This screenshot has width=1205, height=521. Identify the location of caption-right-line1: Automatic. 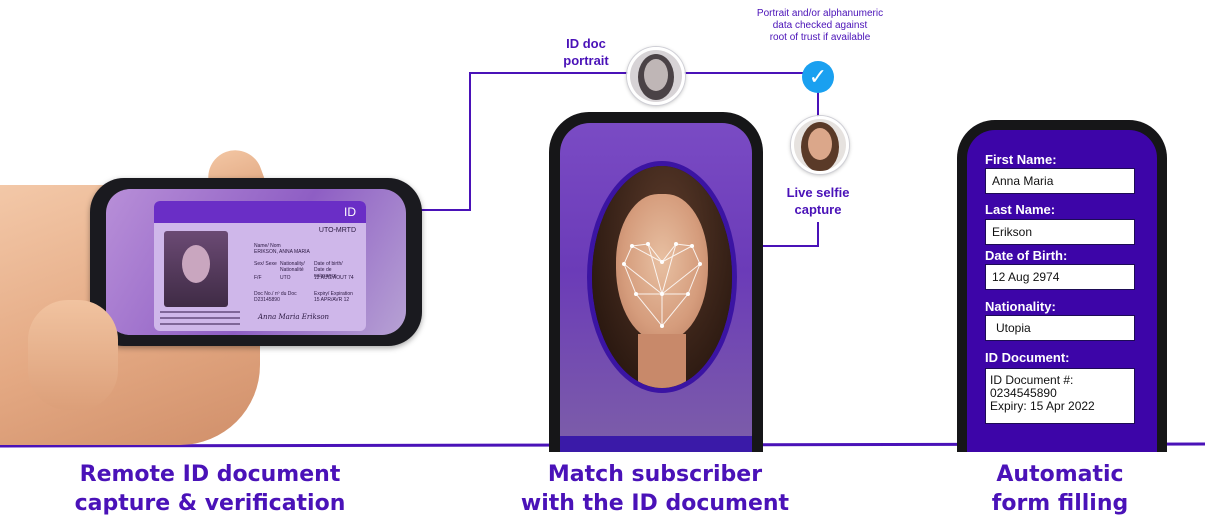
(1060, 474).